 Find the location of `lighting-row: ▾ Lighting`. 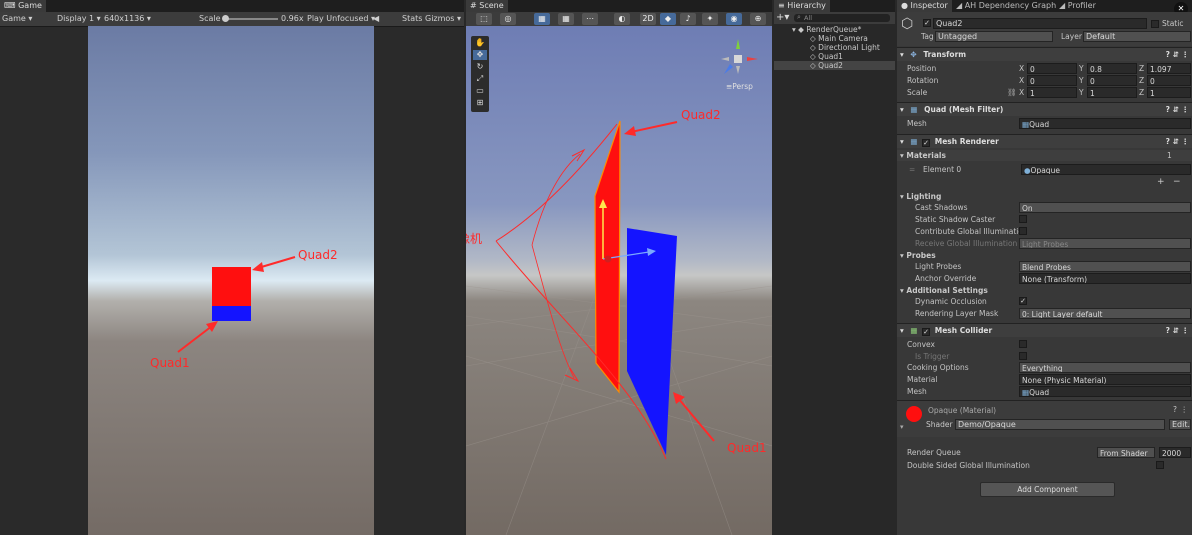

lighting-row: ▾ Lighting is located at coordinates (1044, 196).